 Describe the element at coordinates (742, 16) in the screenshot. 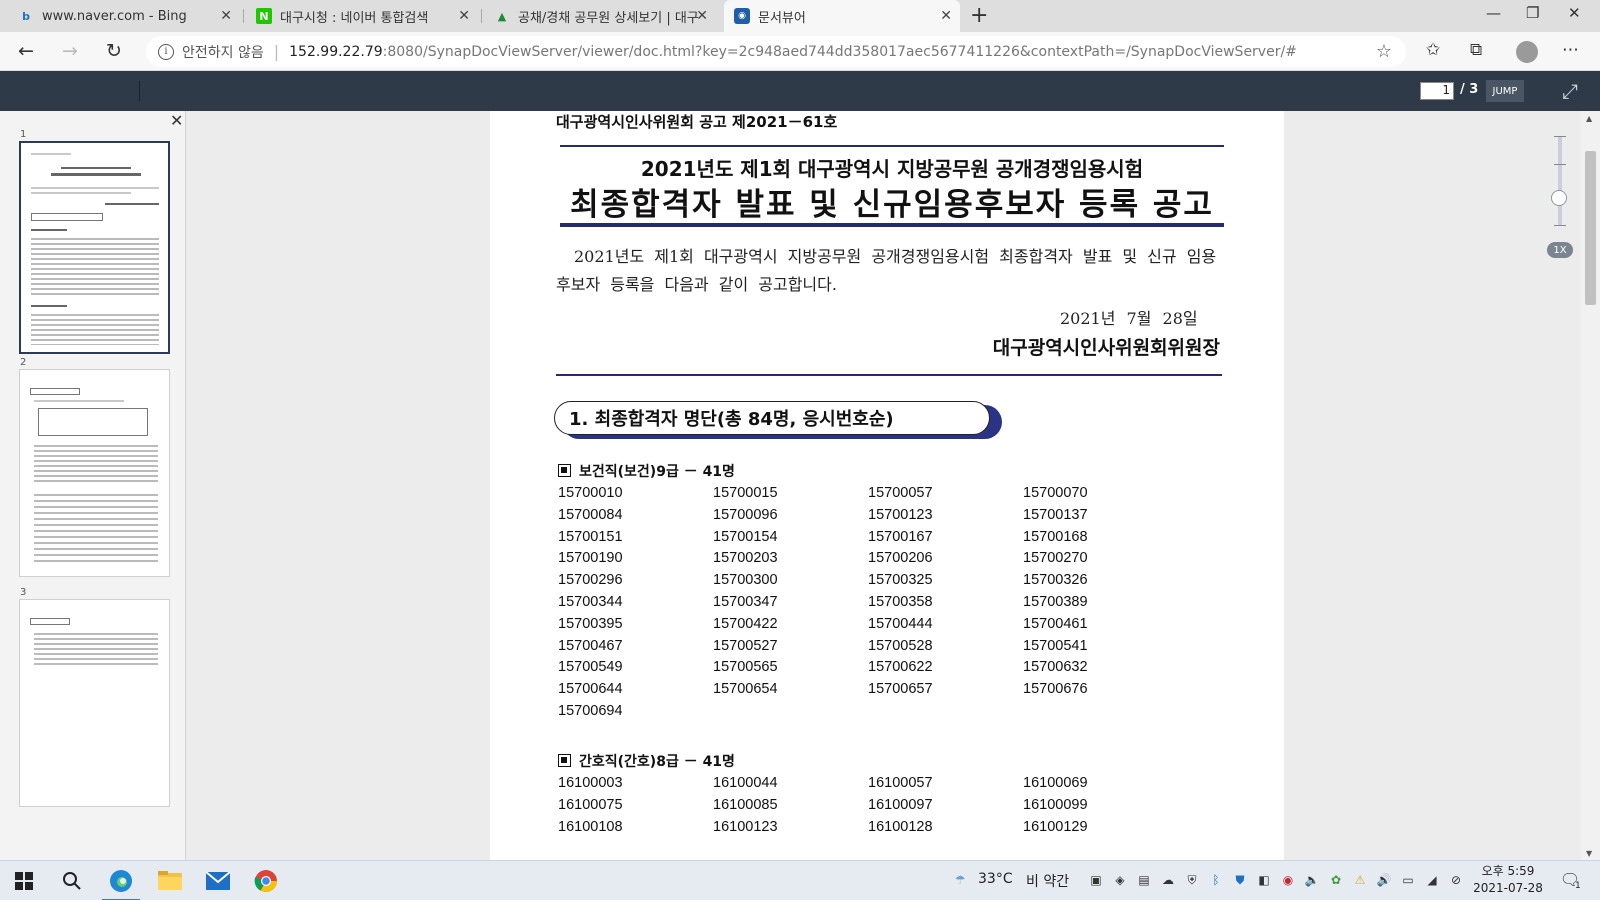

I see `viewer-icon: ◉` at that location.